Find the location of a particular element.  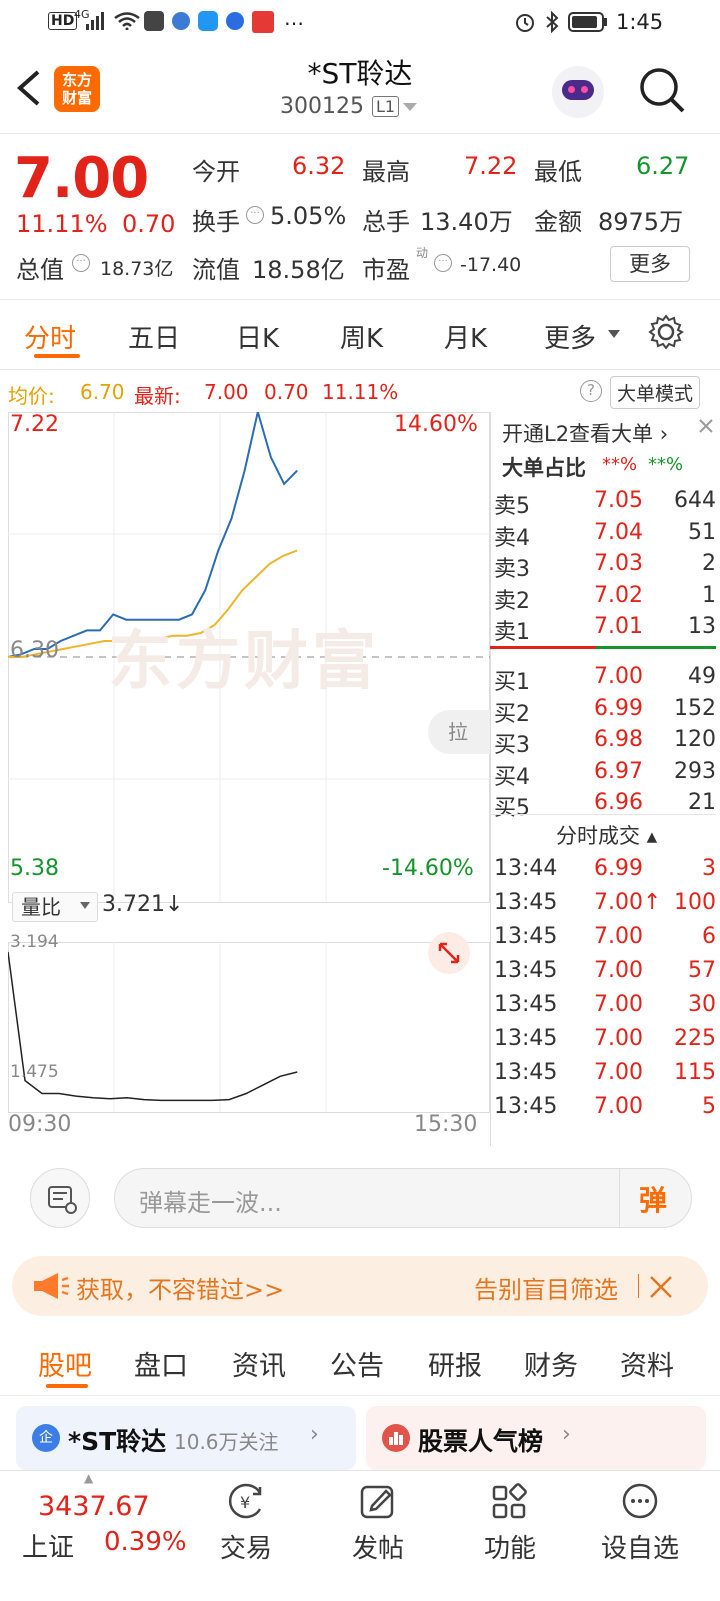

trade-price: 7.00 is located at coordinates (618, 1004).